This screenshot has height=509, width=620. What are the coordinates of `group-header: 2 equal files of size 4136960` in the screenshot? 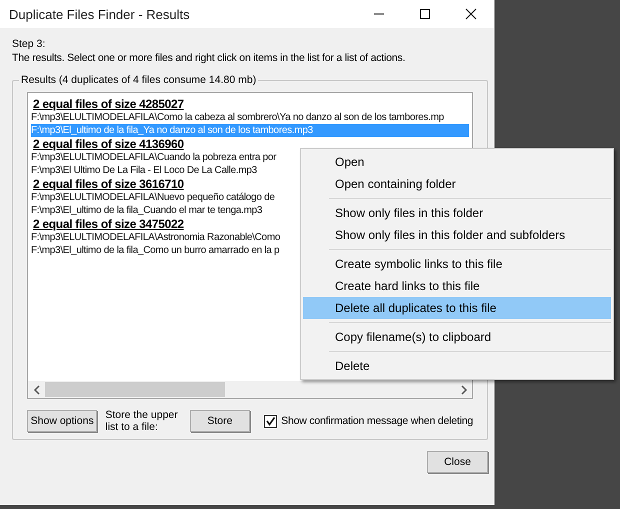 It's located at (250, 144).